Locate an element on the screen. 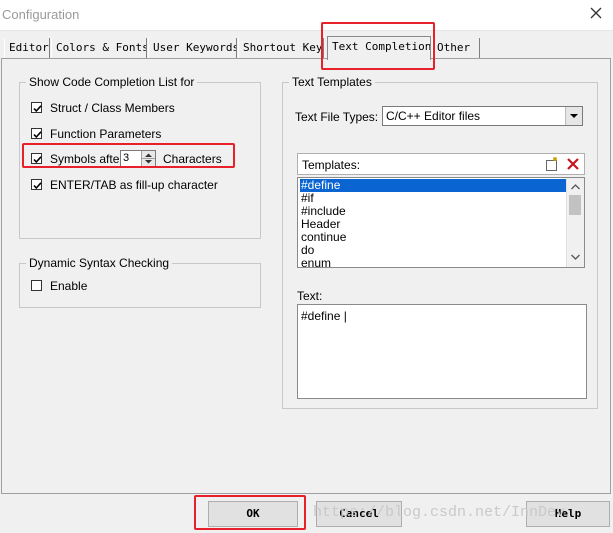  enter-tab-option: ENTER/TAB as fill-up character is located at coordinates (141, 186).